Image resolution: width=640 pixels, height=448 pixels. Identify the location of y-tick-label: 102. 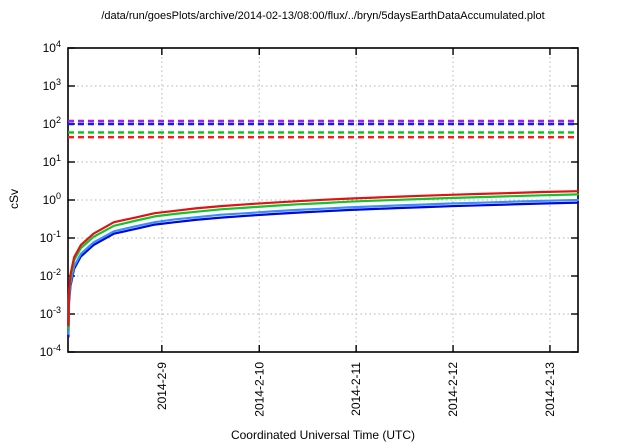
(52, 123).